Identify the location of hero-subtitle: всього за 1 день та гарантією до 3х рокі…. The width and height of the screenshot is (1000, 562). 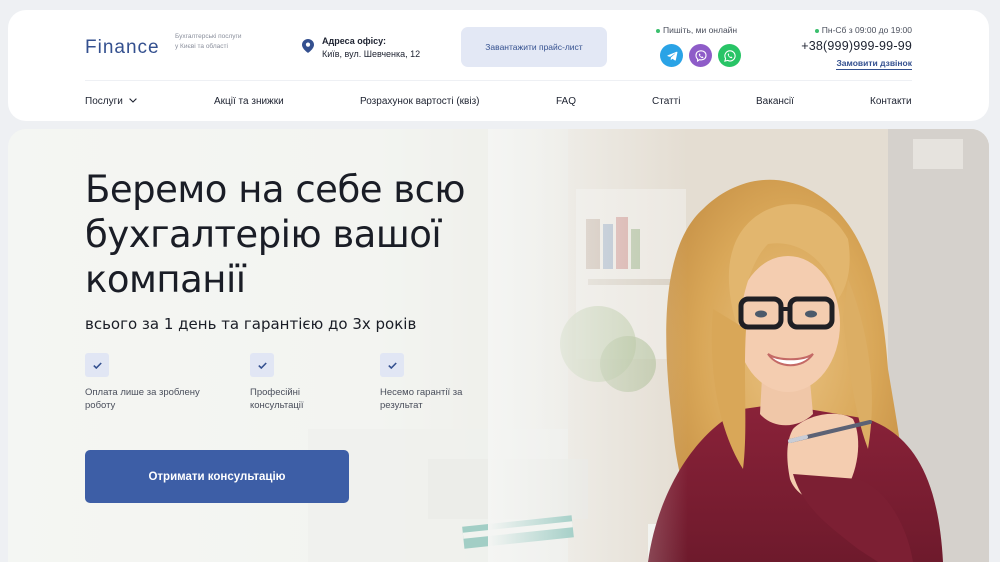
(251, 324).